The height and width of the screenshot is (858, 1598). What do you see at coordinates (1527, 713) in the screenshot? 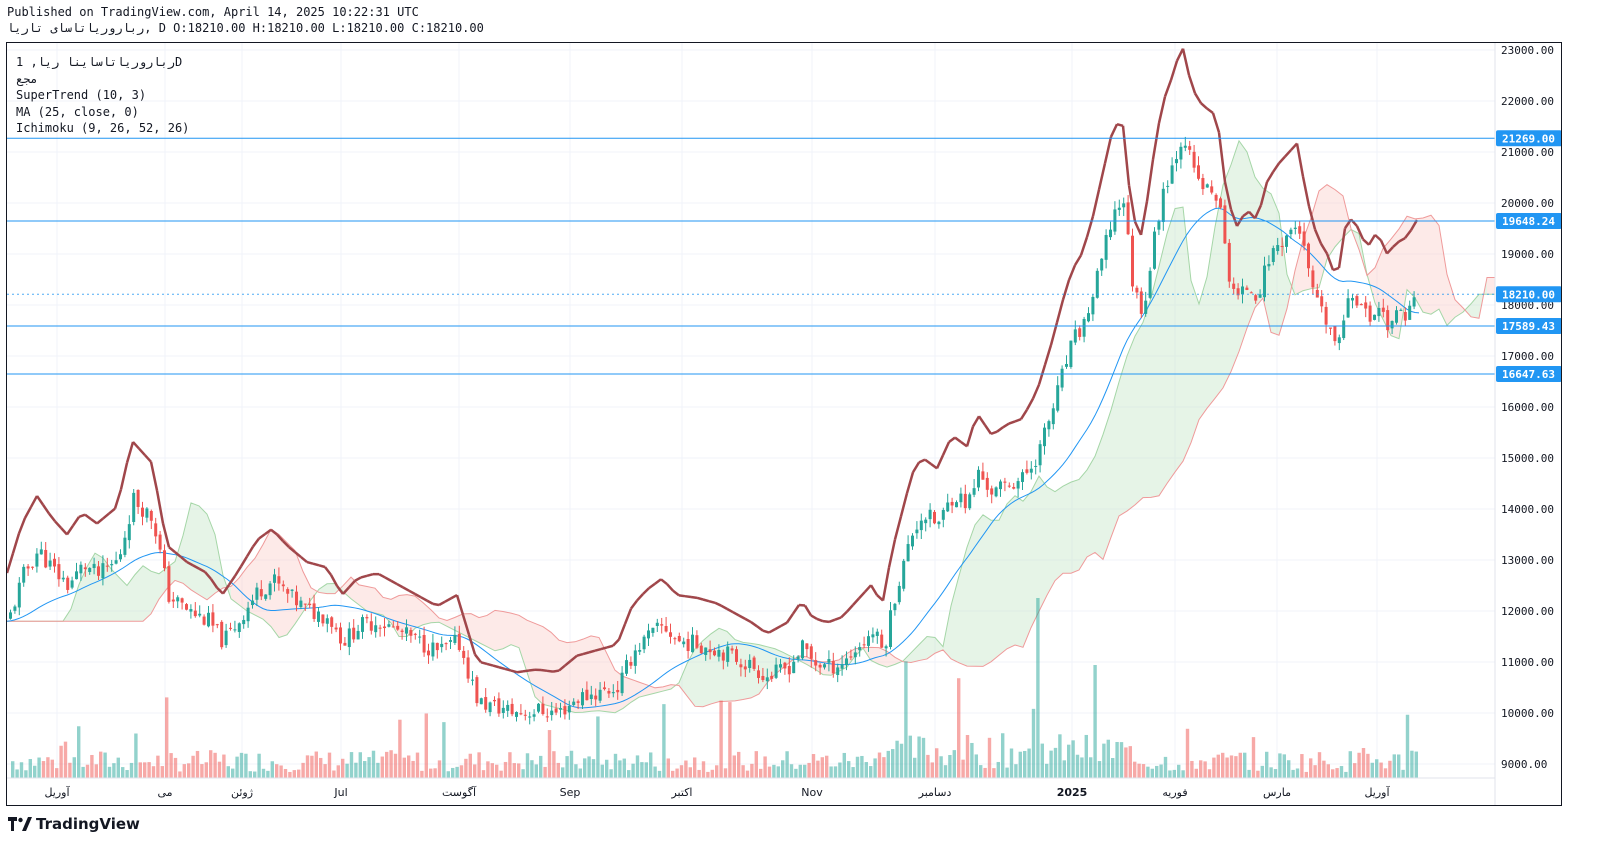
I see `y-tick-label: 10000.00` at bounding box center [1527, 713].